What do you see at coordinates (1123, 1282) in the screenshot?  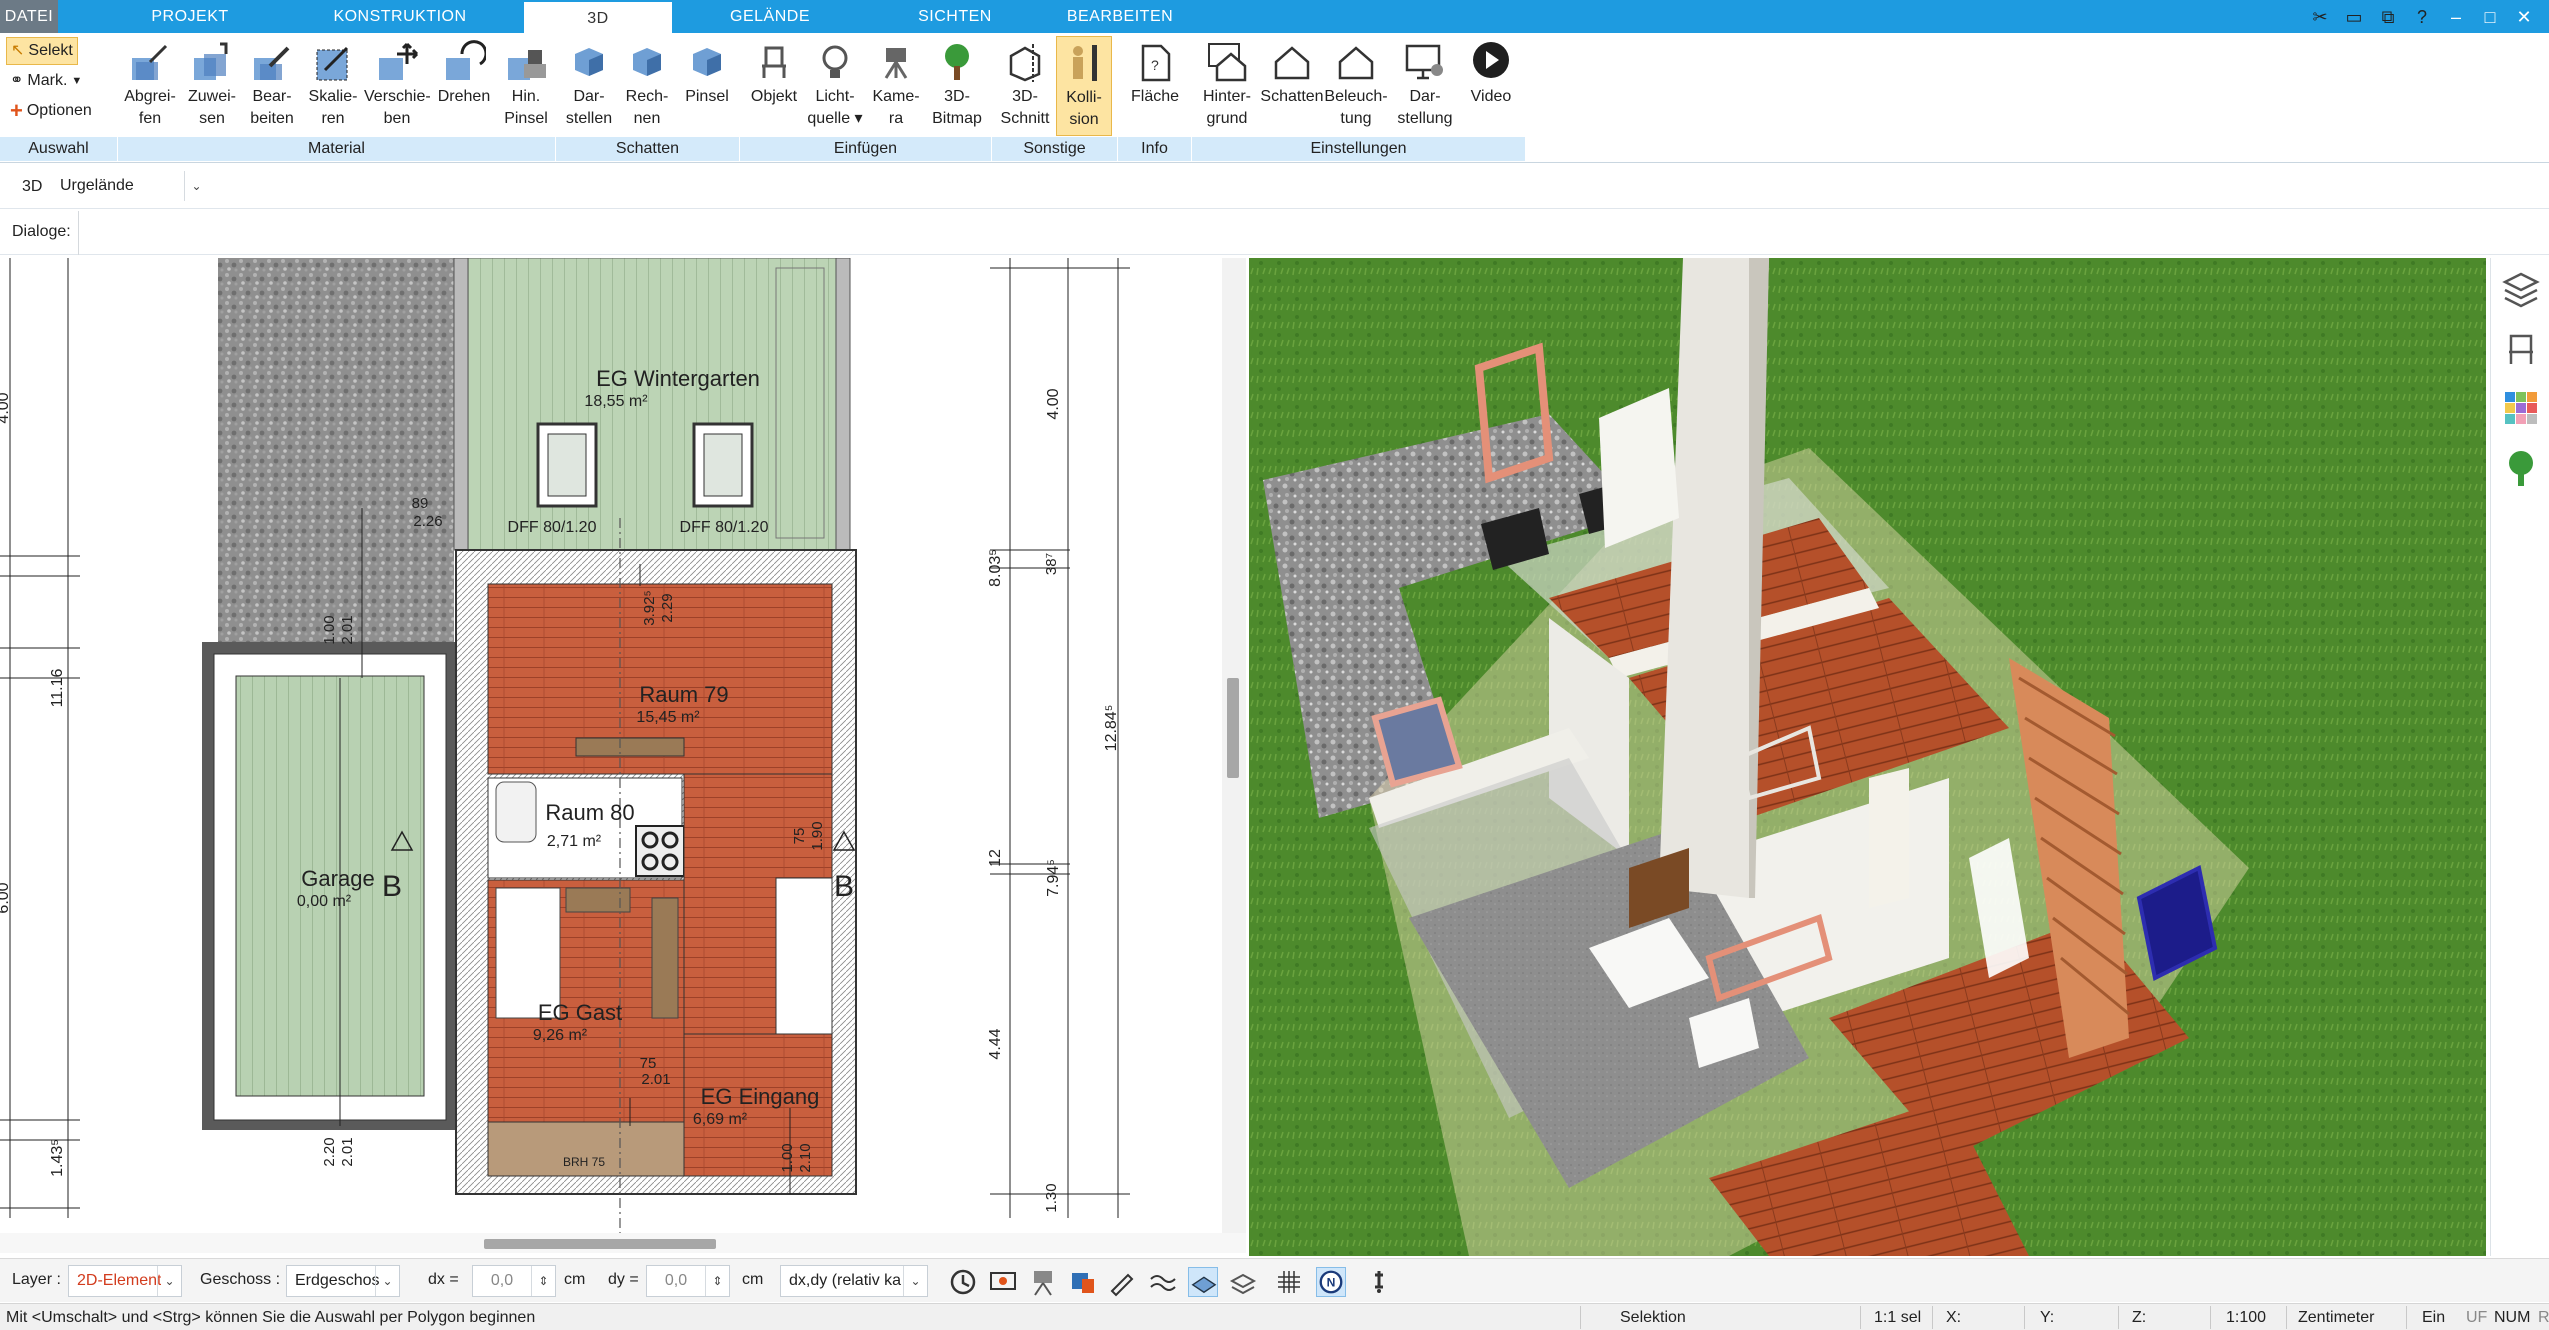 I see `pen-icon` at bounding box center [1123, 1282].